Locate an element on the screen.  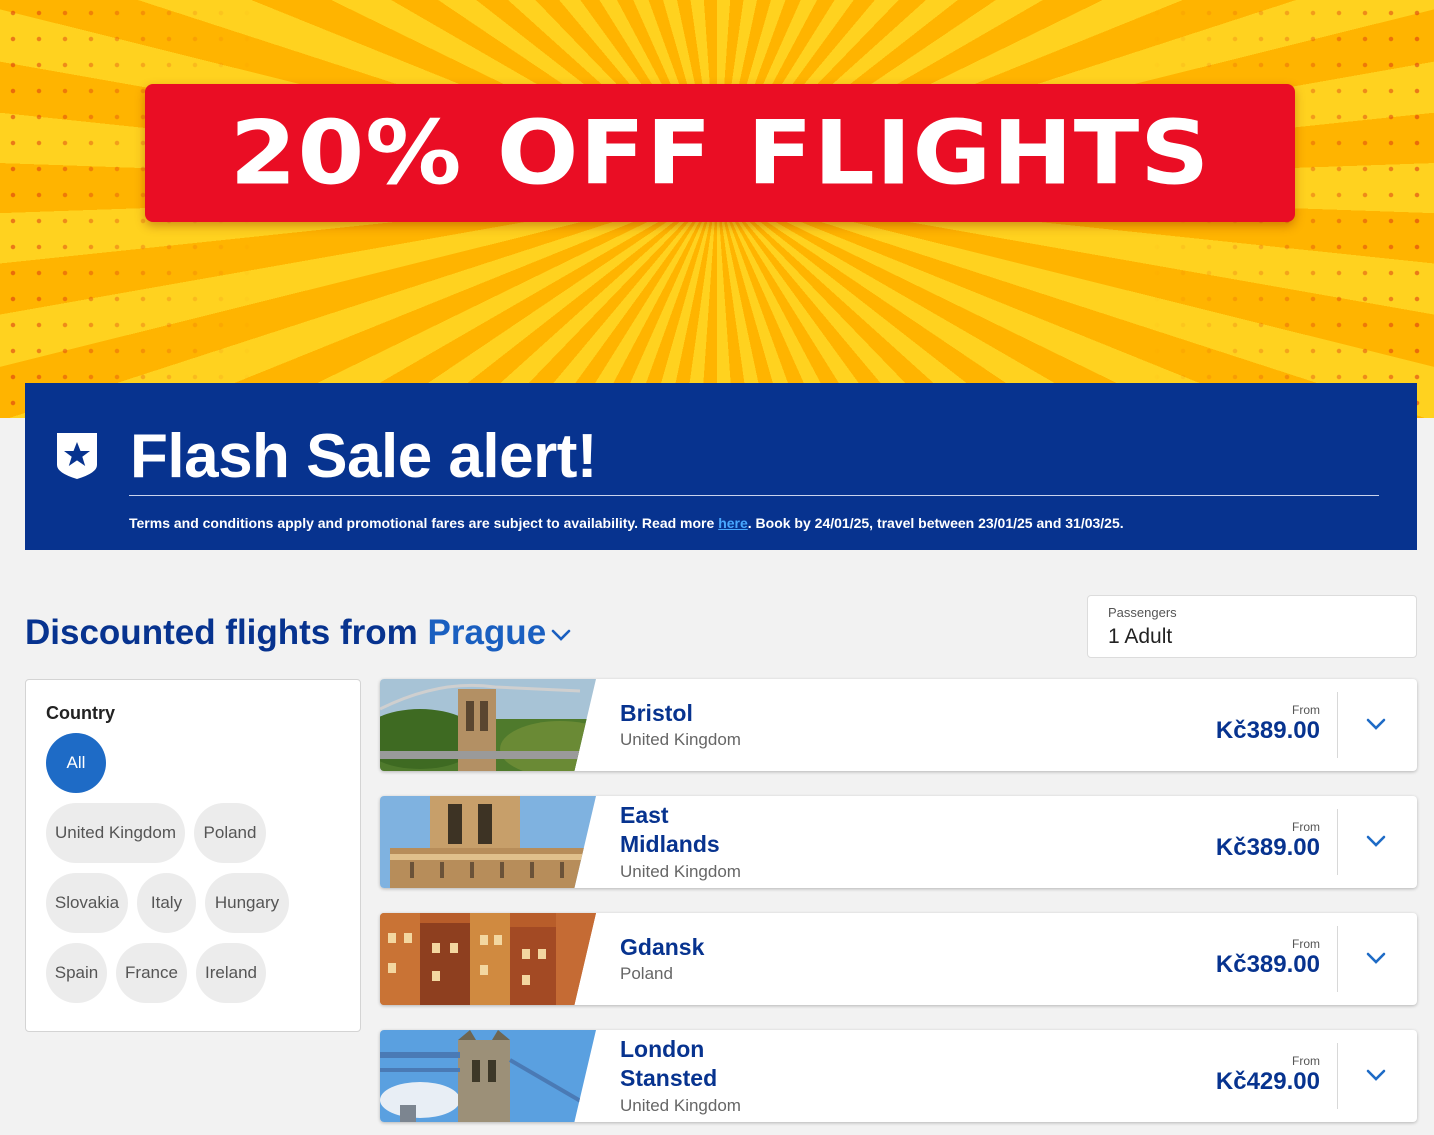
page-heading: Discounted flights from Prague is located at coordinates (298, 633).